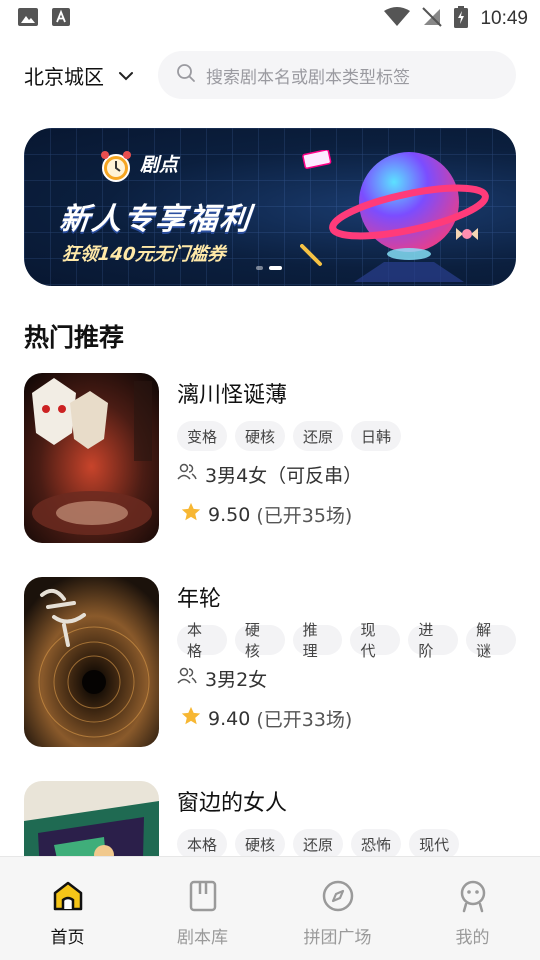  I want to click on tab-label: 首页, so click(67, 938).